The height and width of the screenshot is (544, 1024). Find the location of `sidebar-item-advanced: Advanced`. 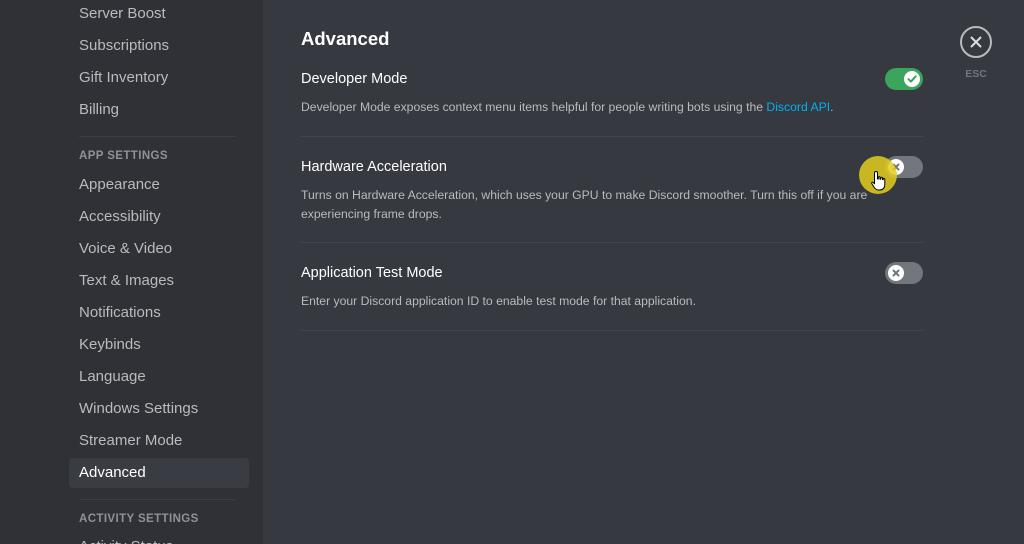

sidebar-item-advanced: Advanced is located at coordinates (159, 473).